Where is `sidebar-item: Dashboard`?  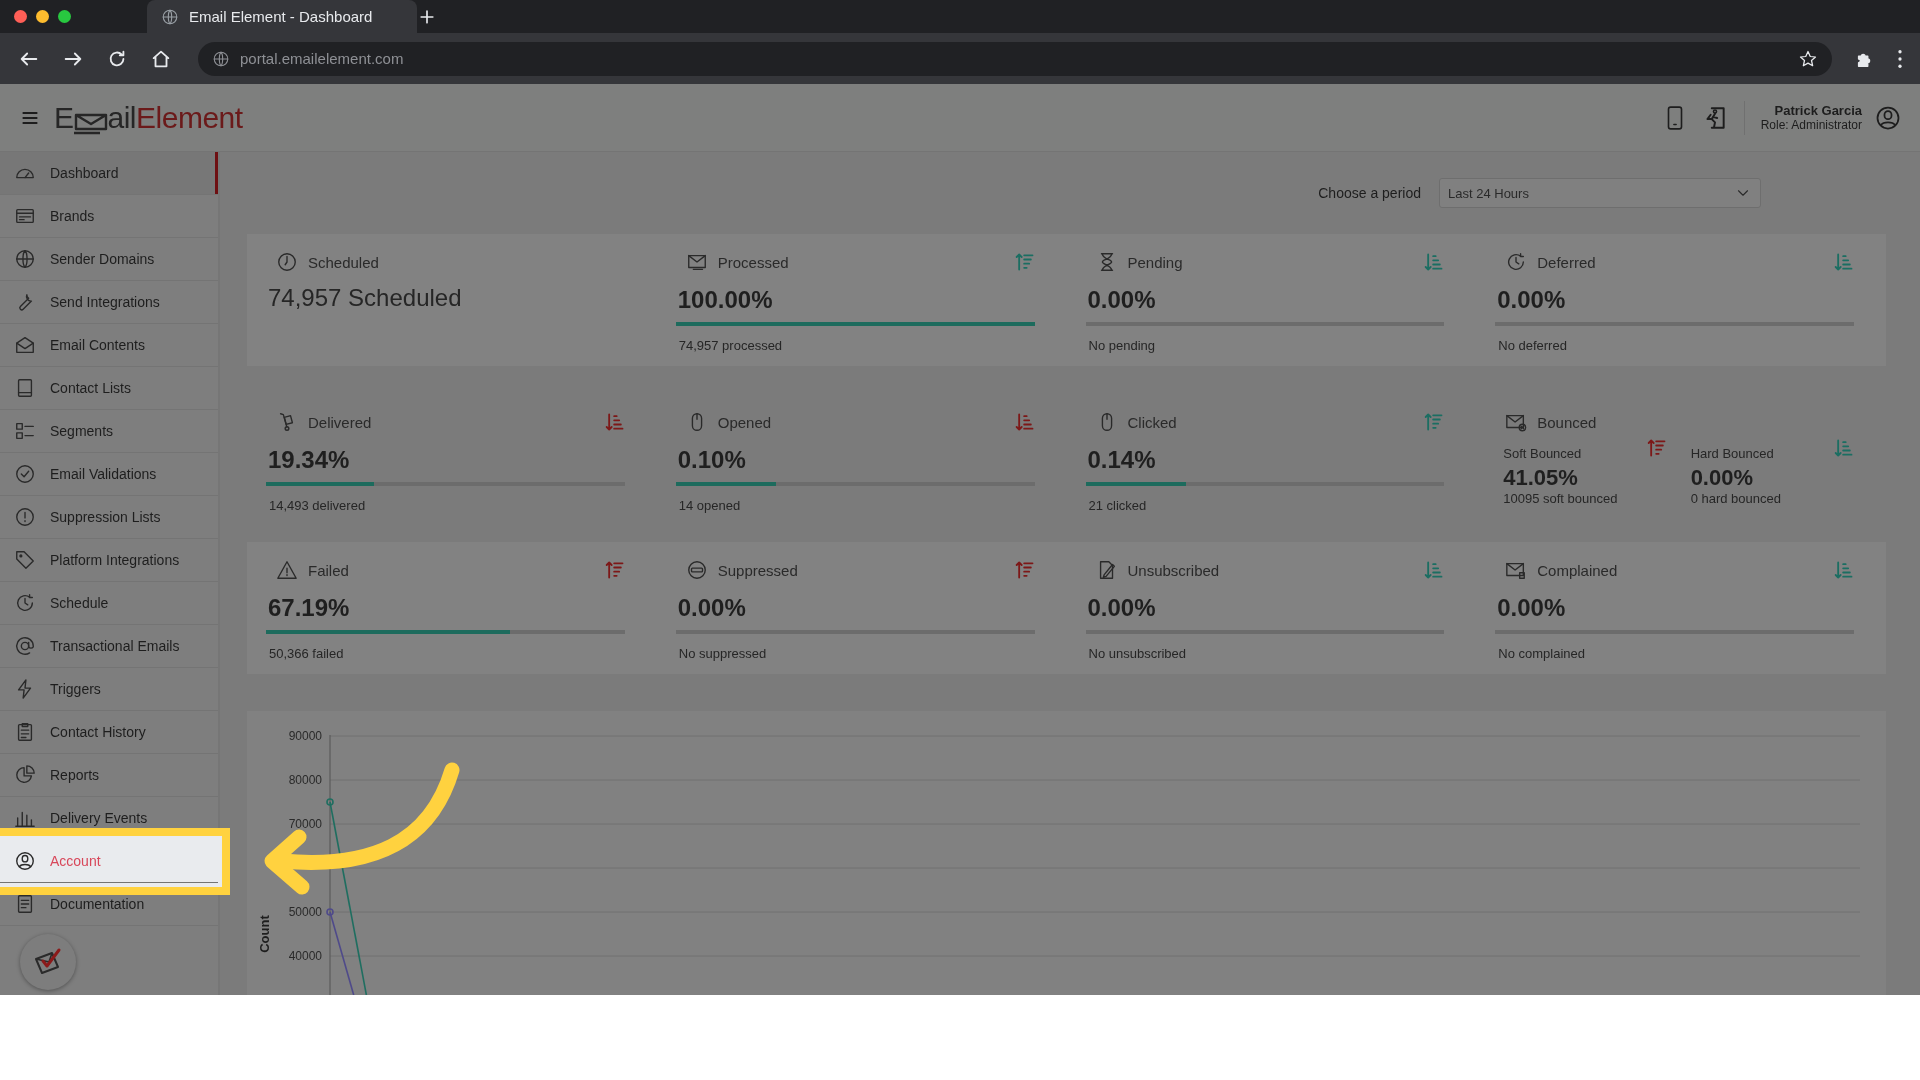 sidebar-item: Dashboard is located at coordinates (109, 173).